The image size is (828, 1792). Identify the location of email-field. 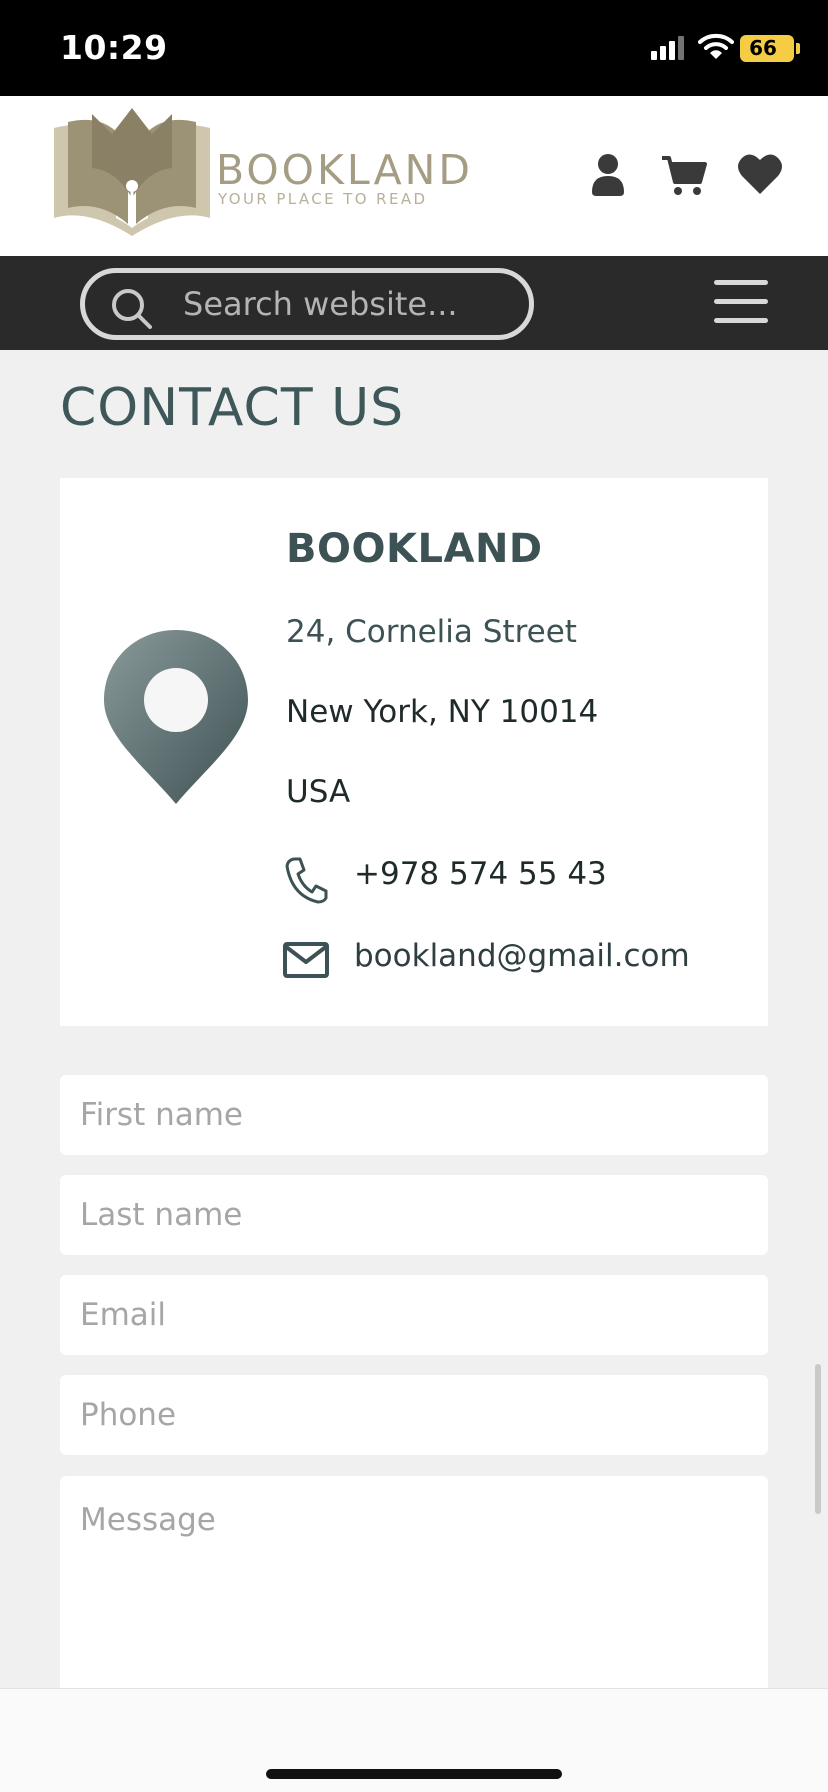
(414, 1315).